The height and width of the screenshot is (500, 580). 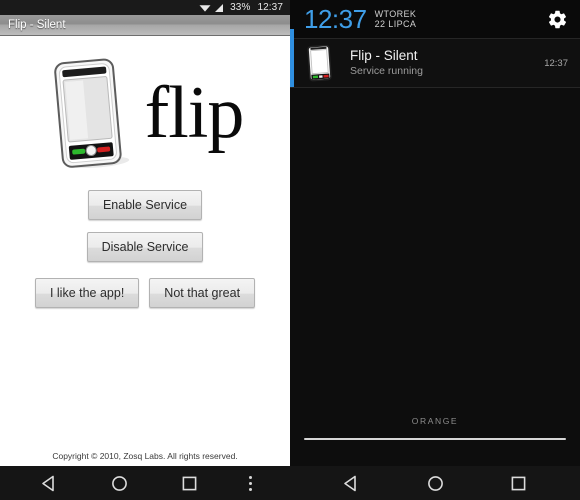 I want to click on overflow-menu-icon, so click(x=250, y=477).